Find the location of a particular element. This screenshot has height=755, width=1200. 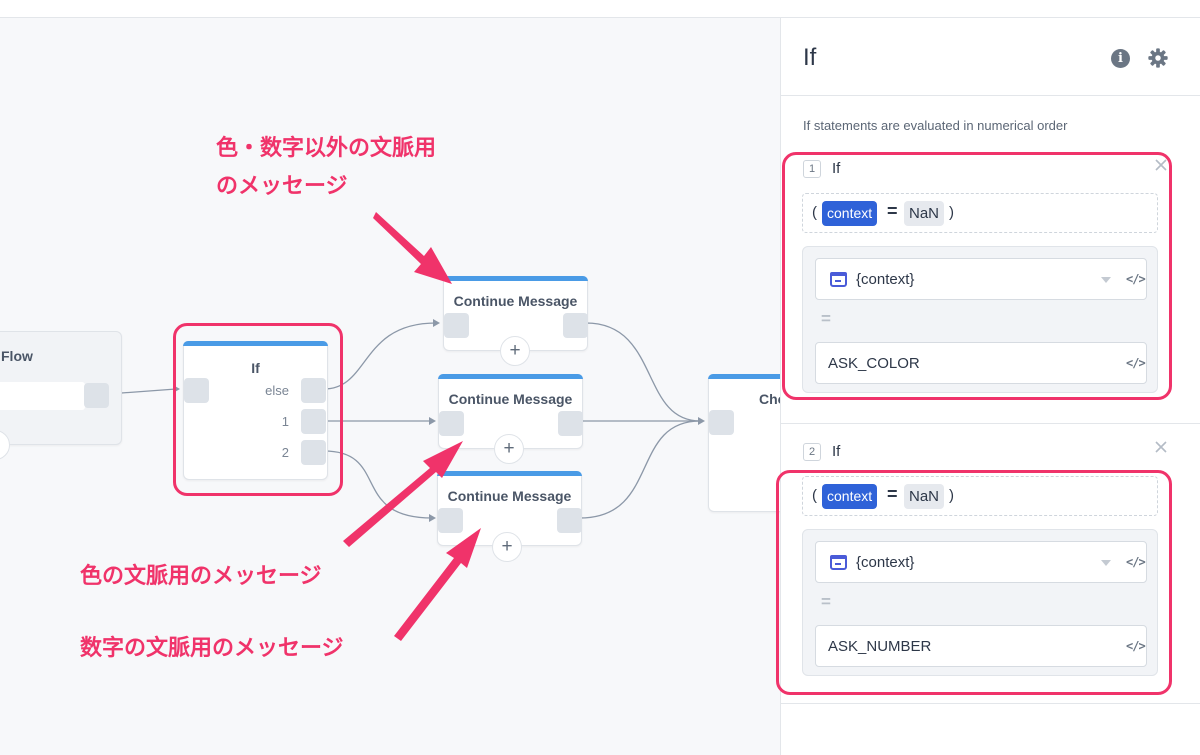

annotation-top-line1: 色・数字以外の文脈用 is located at coordinates (326, 148).